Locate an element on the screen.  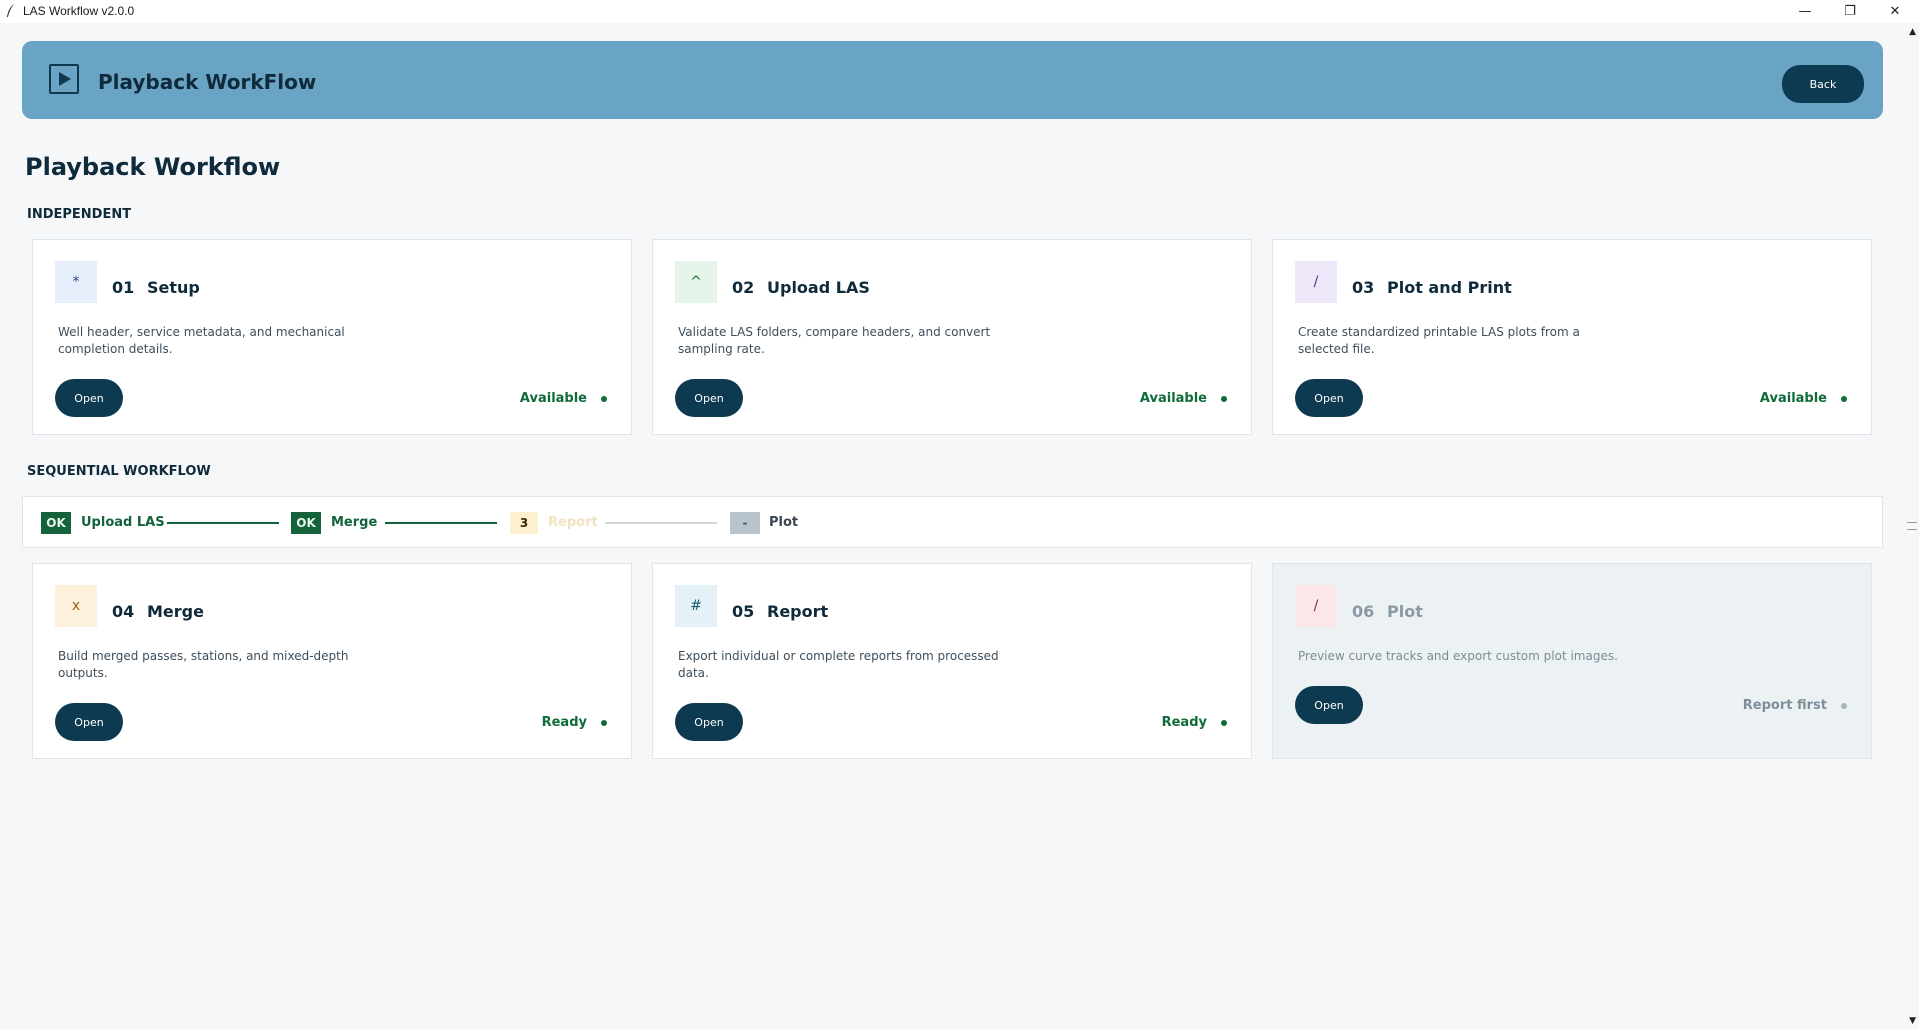
card-title: Setup is located at coordinates (173, 287).